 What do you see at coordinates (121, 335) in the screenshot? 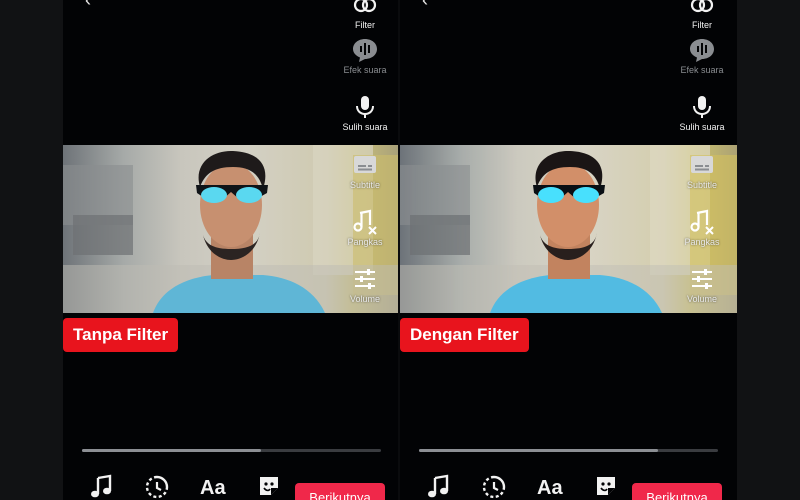
I see `caption-badge: Tanpa Filter` at bounding box center [121, 335].